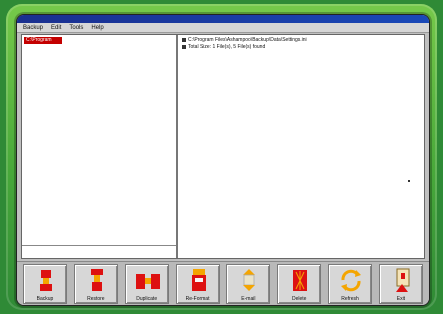 This screenshot has height=314, width=443. I want to click on duplicate-icon, so click(147, 281).